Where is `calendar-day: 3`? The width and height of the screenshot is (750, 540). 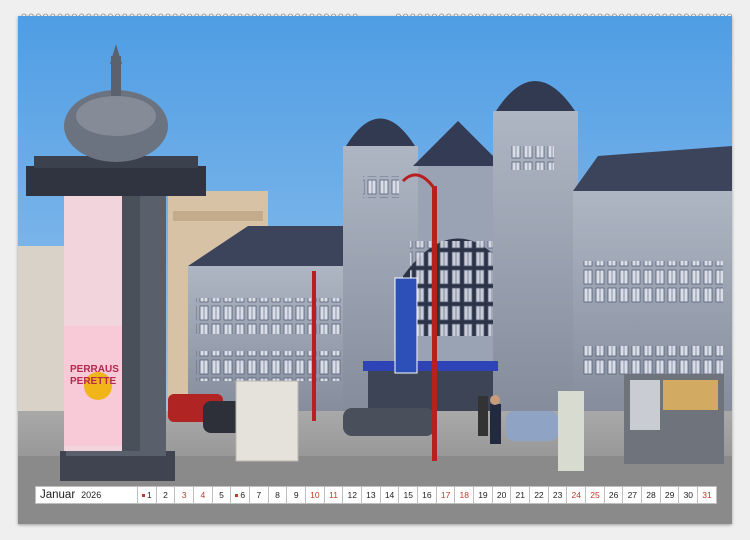 calendar-day: 3 is located at coordinates (185, 495).